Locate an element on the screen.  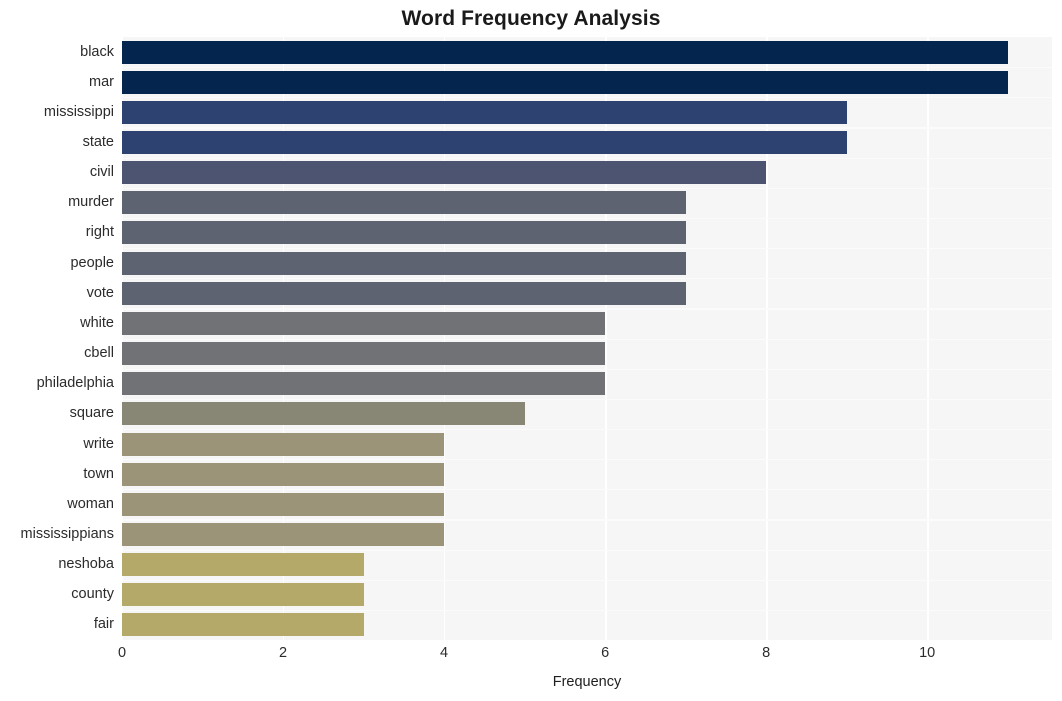
x-axis-tick-label: 4 is located at coordinates (444, 653).